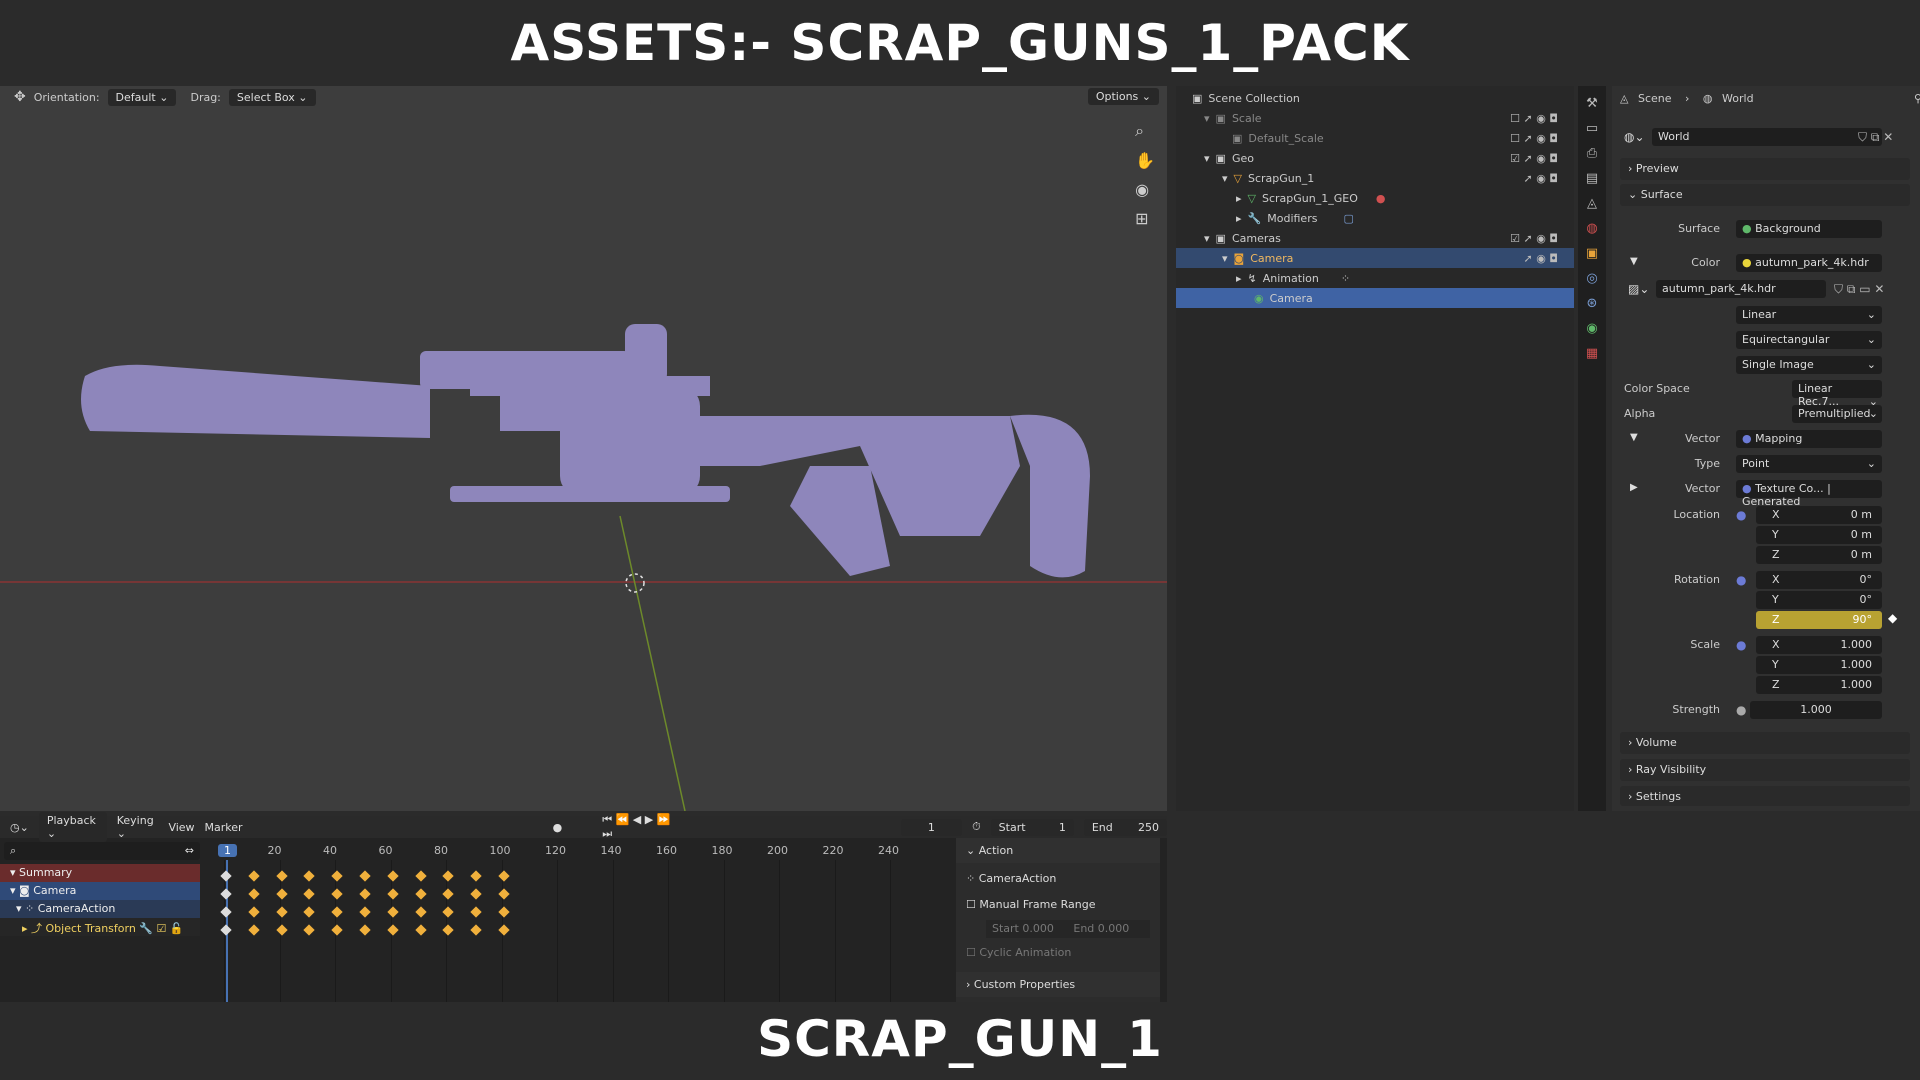 The height and width of the screenshot is (1080, 1920). Describe the element at coordinates (1011, 878) in the screenshot. I see `action-name: ⁘ CameraAction` at that location.